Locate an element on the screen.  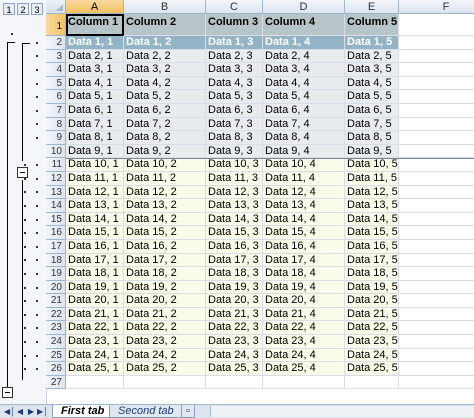
cell-f15 is located at coordinates (436, 219).